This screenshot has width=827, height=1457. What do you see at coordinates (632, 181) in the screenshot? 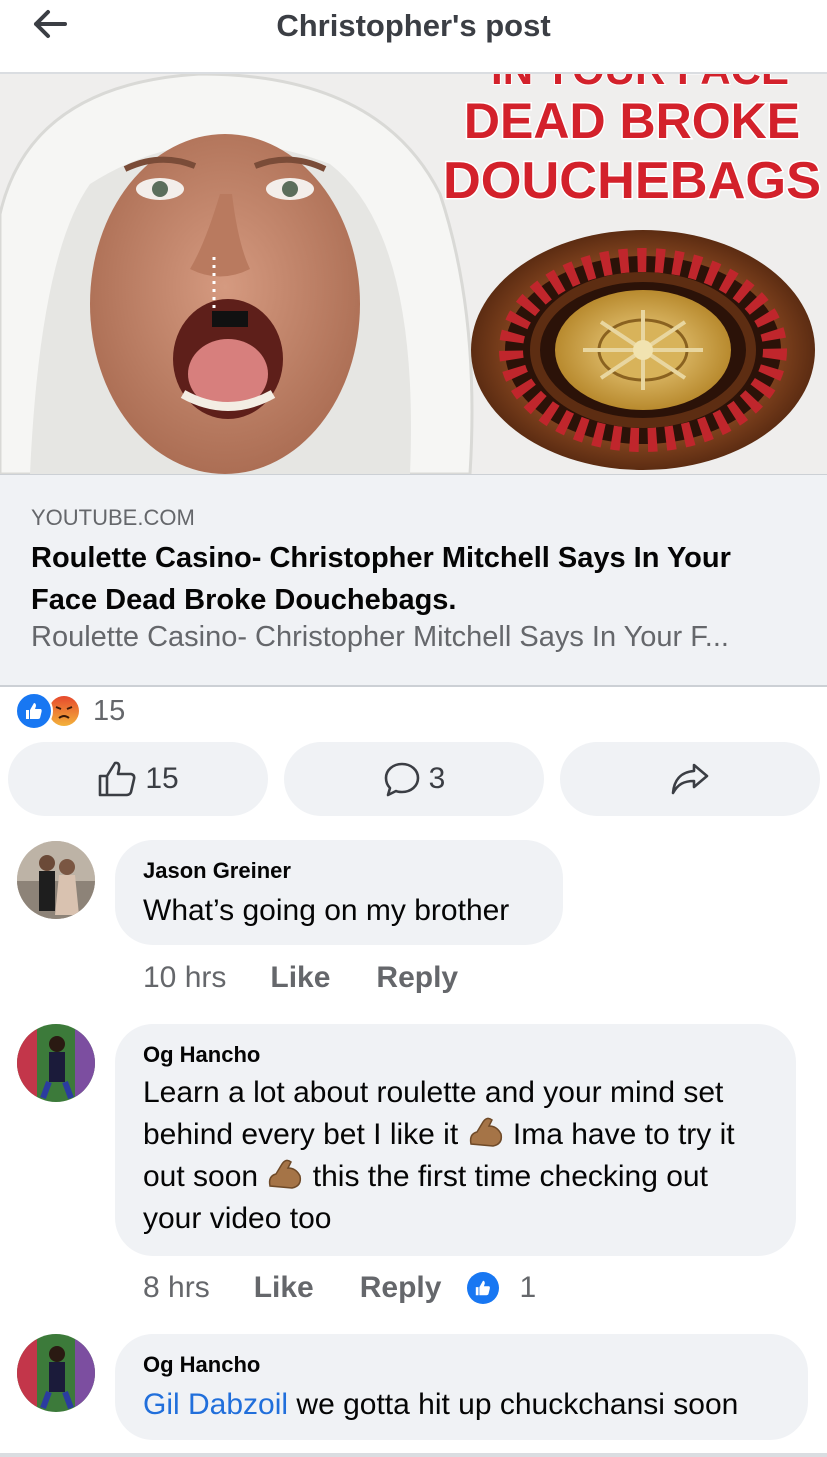
I see `thumbnail-headline-line-2: DOUCHEBAGS` at bounding box center [632, 181].